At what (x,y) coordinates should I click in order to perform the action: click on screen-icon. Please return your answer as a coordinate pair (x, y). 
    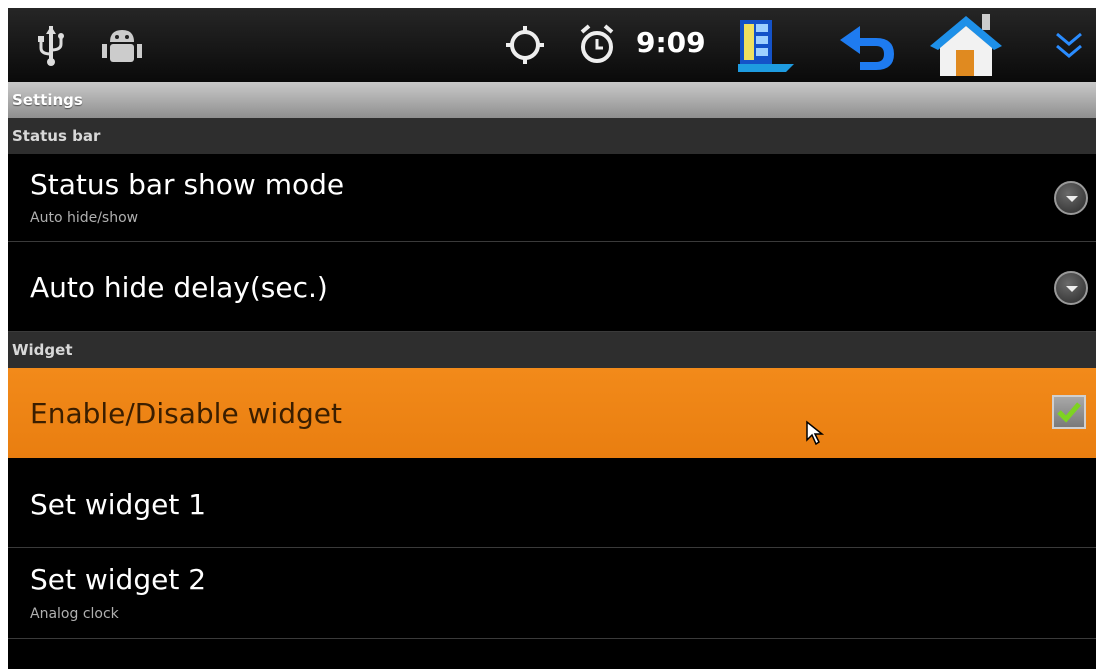
    Looking at the image, I should click on (767, 46).